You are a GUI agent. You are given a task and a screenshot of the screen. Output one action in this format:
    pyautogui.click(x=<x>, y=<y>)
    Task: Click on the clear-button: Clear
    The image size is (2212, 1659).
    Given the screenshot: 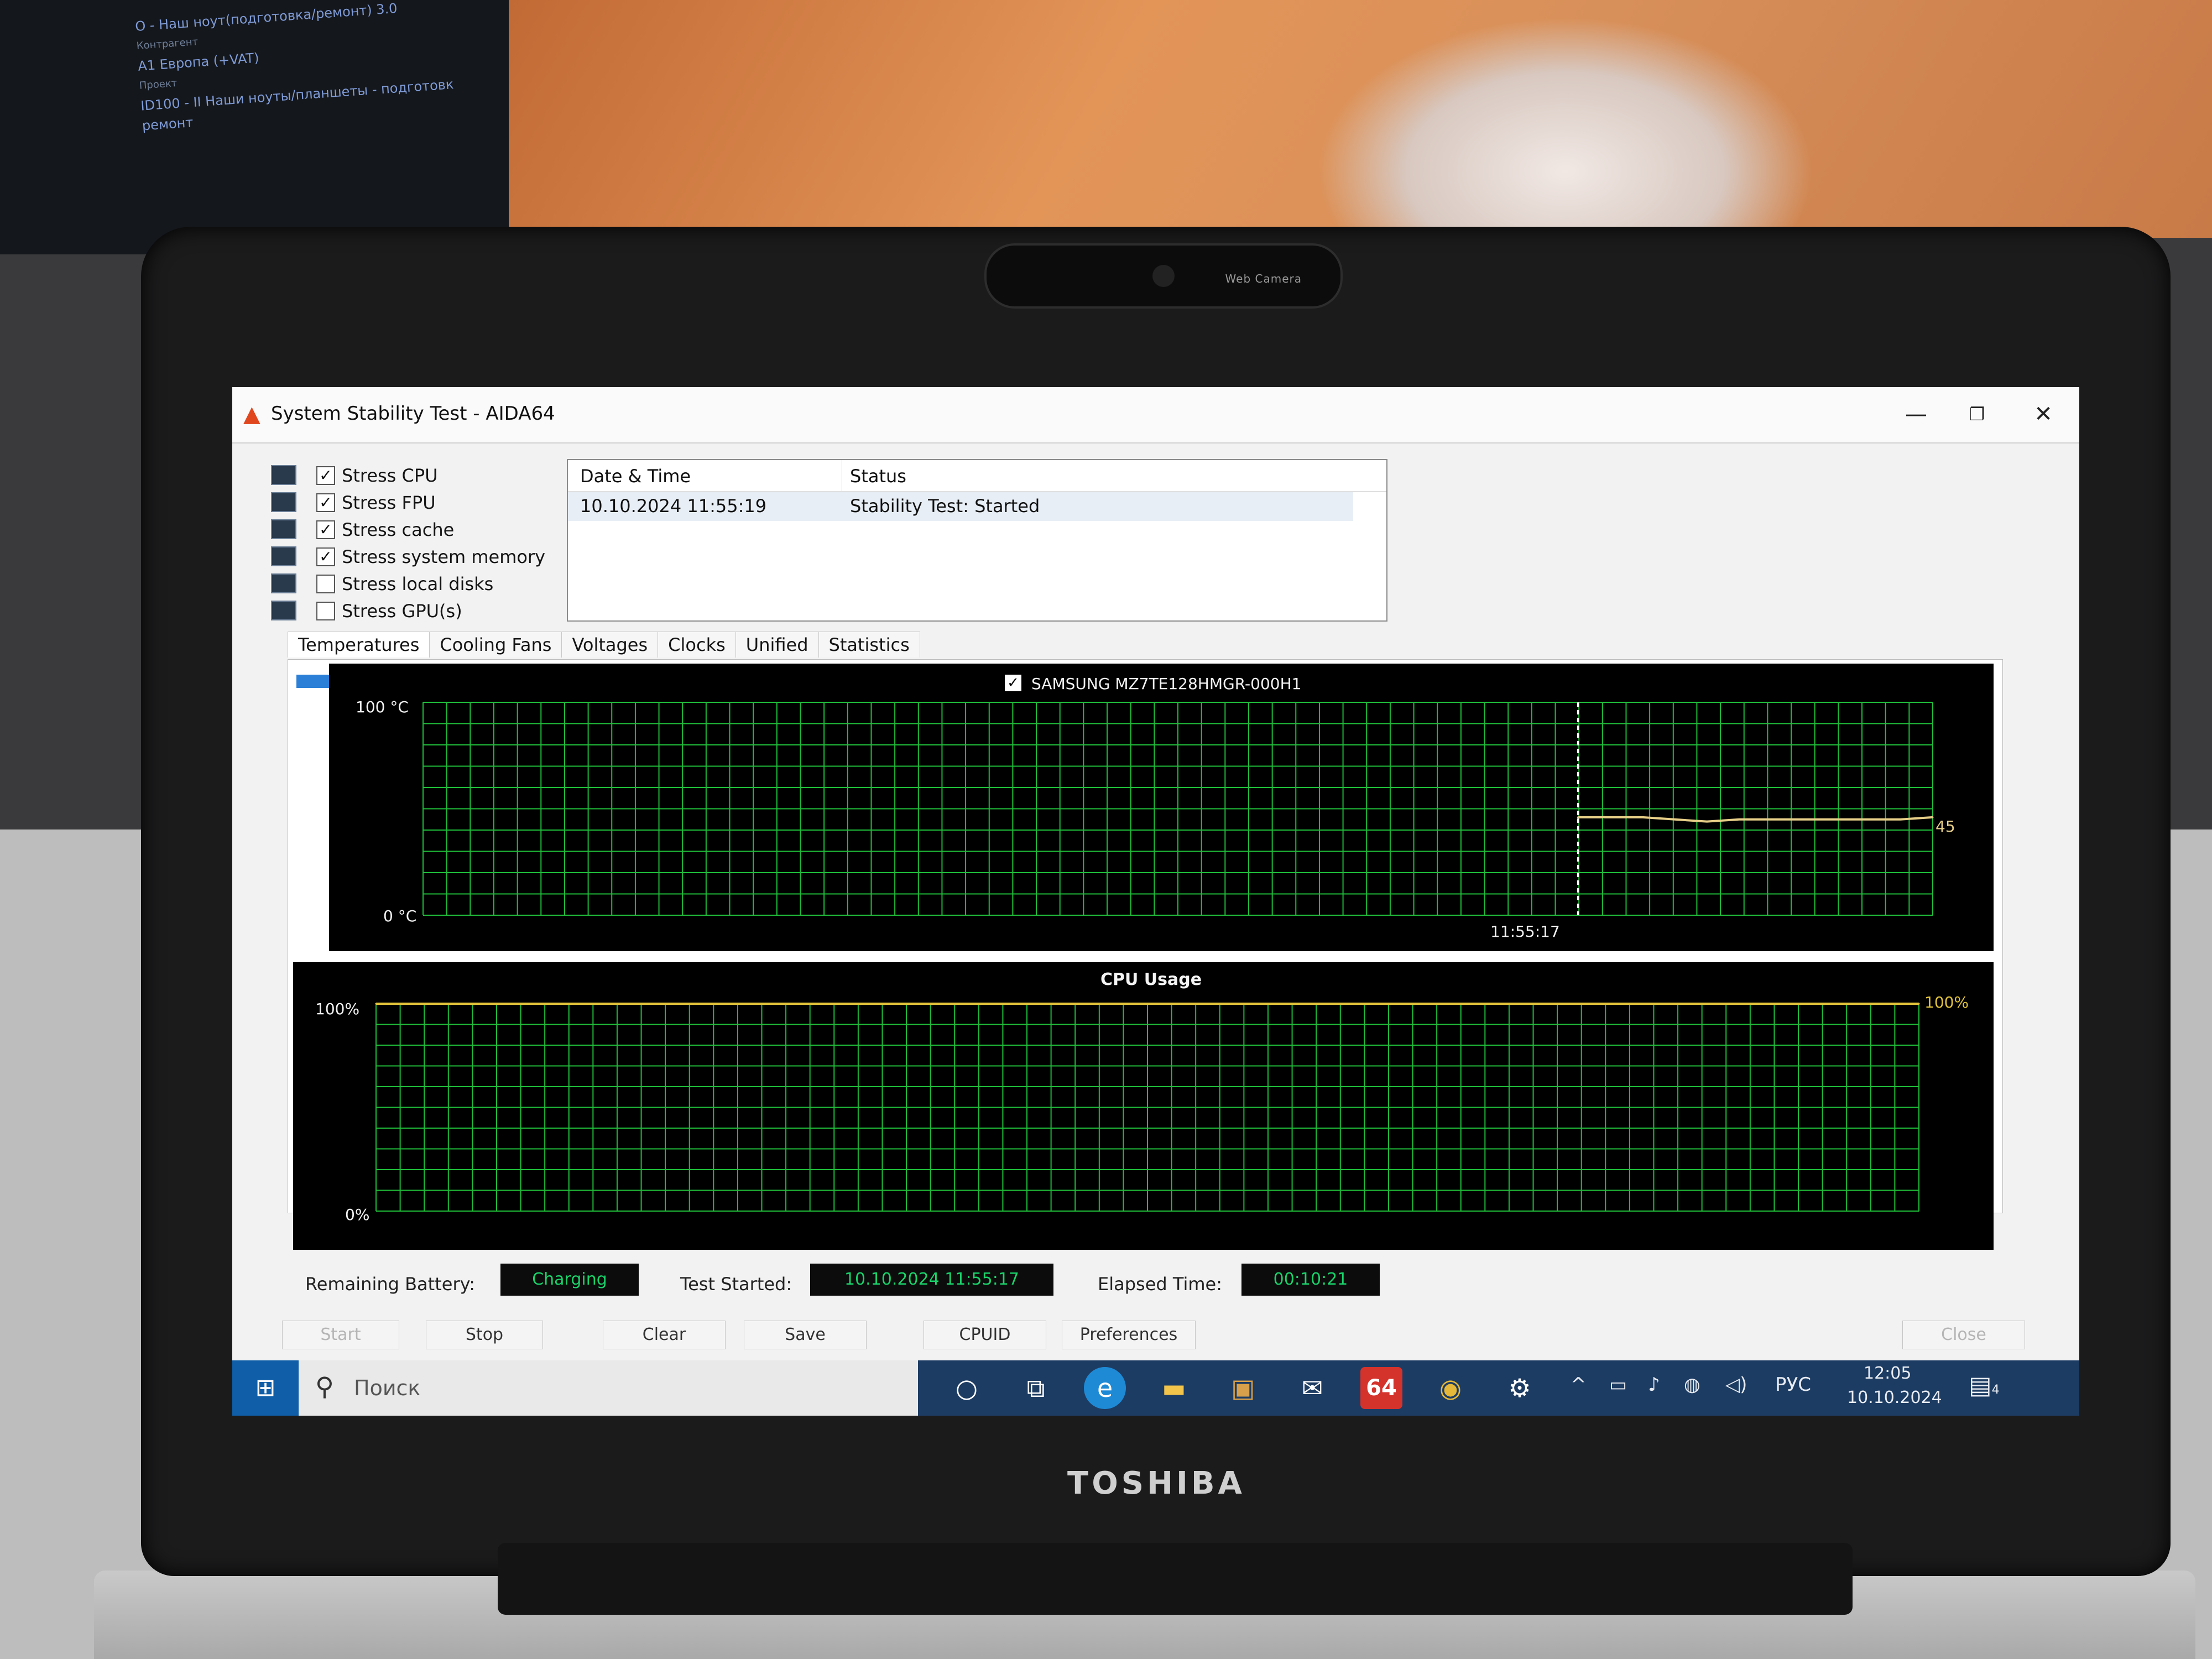 What is the action you would take?
    pyautogui.click(x=664, y=1335)
    